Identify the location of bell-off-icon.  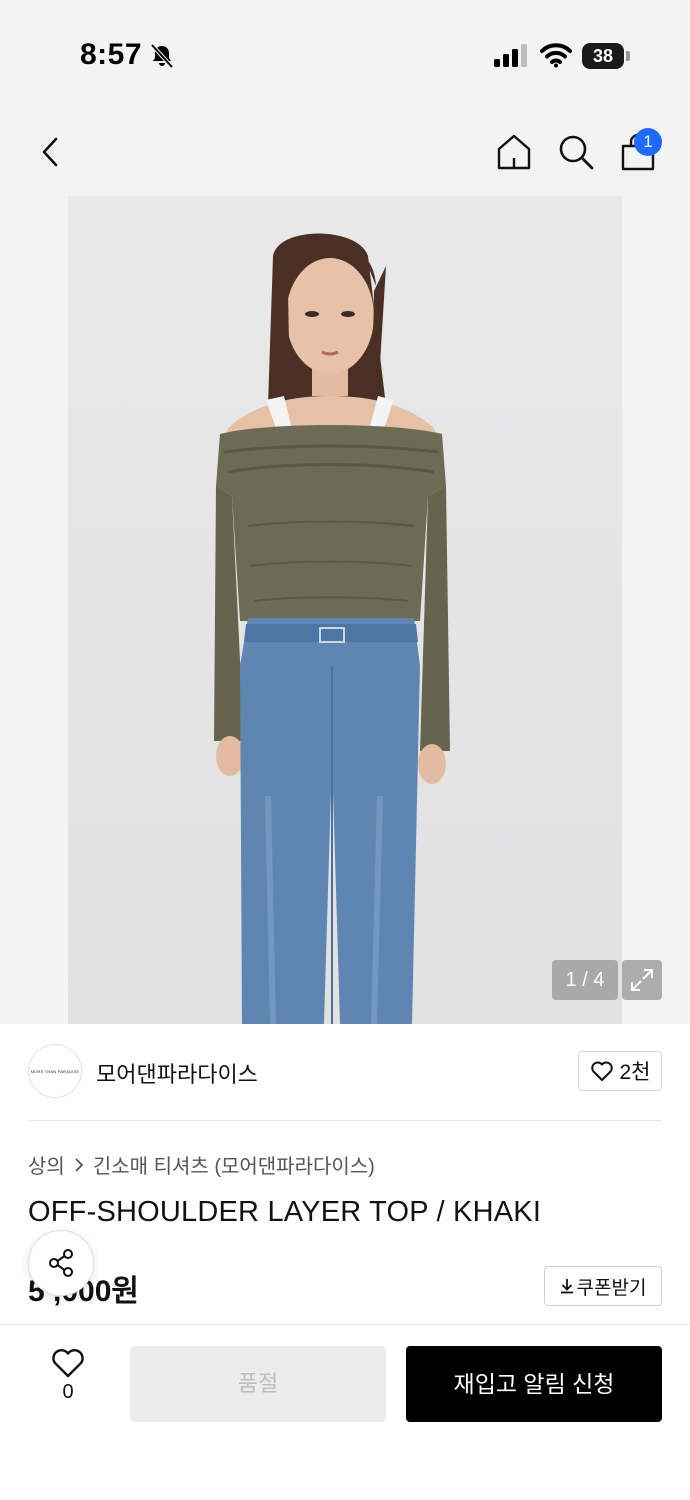
(162, 56).